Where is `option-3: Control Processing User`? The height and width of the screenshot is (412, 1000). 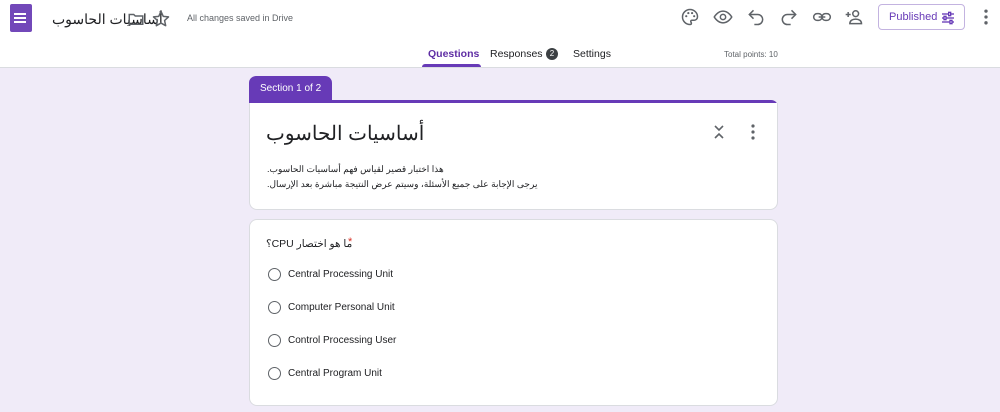
option-3: Control Processing User is located at coordinates (332, 340).